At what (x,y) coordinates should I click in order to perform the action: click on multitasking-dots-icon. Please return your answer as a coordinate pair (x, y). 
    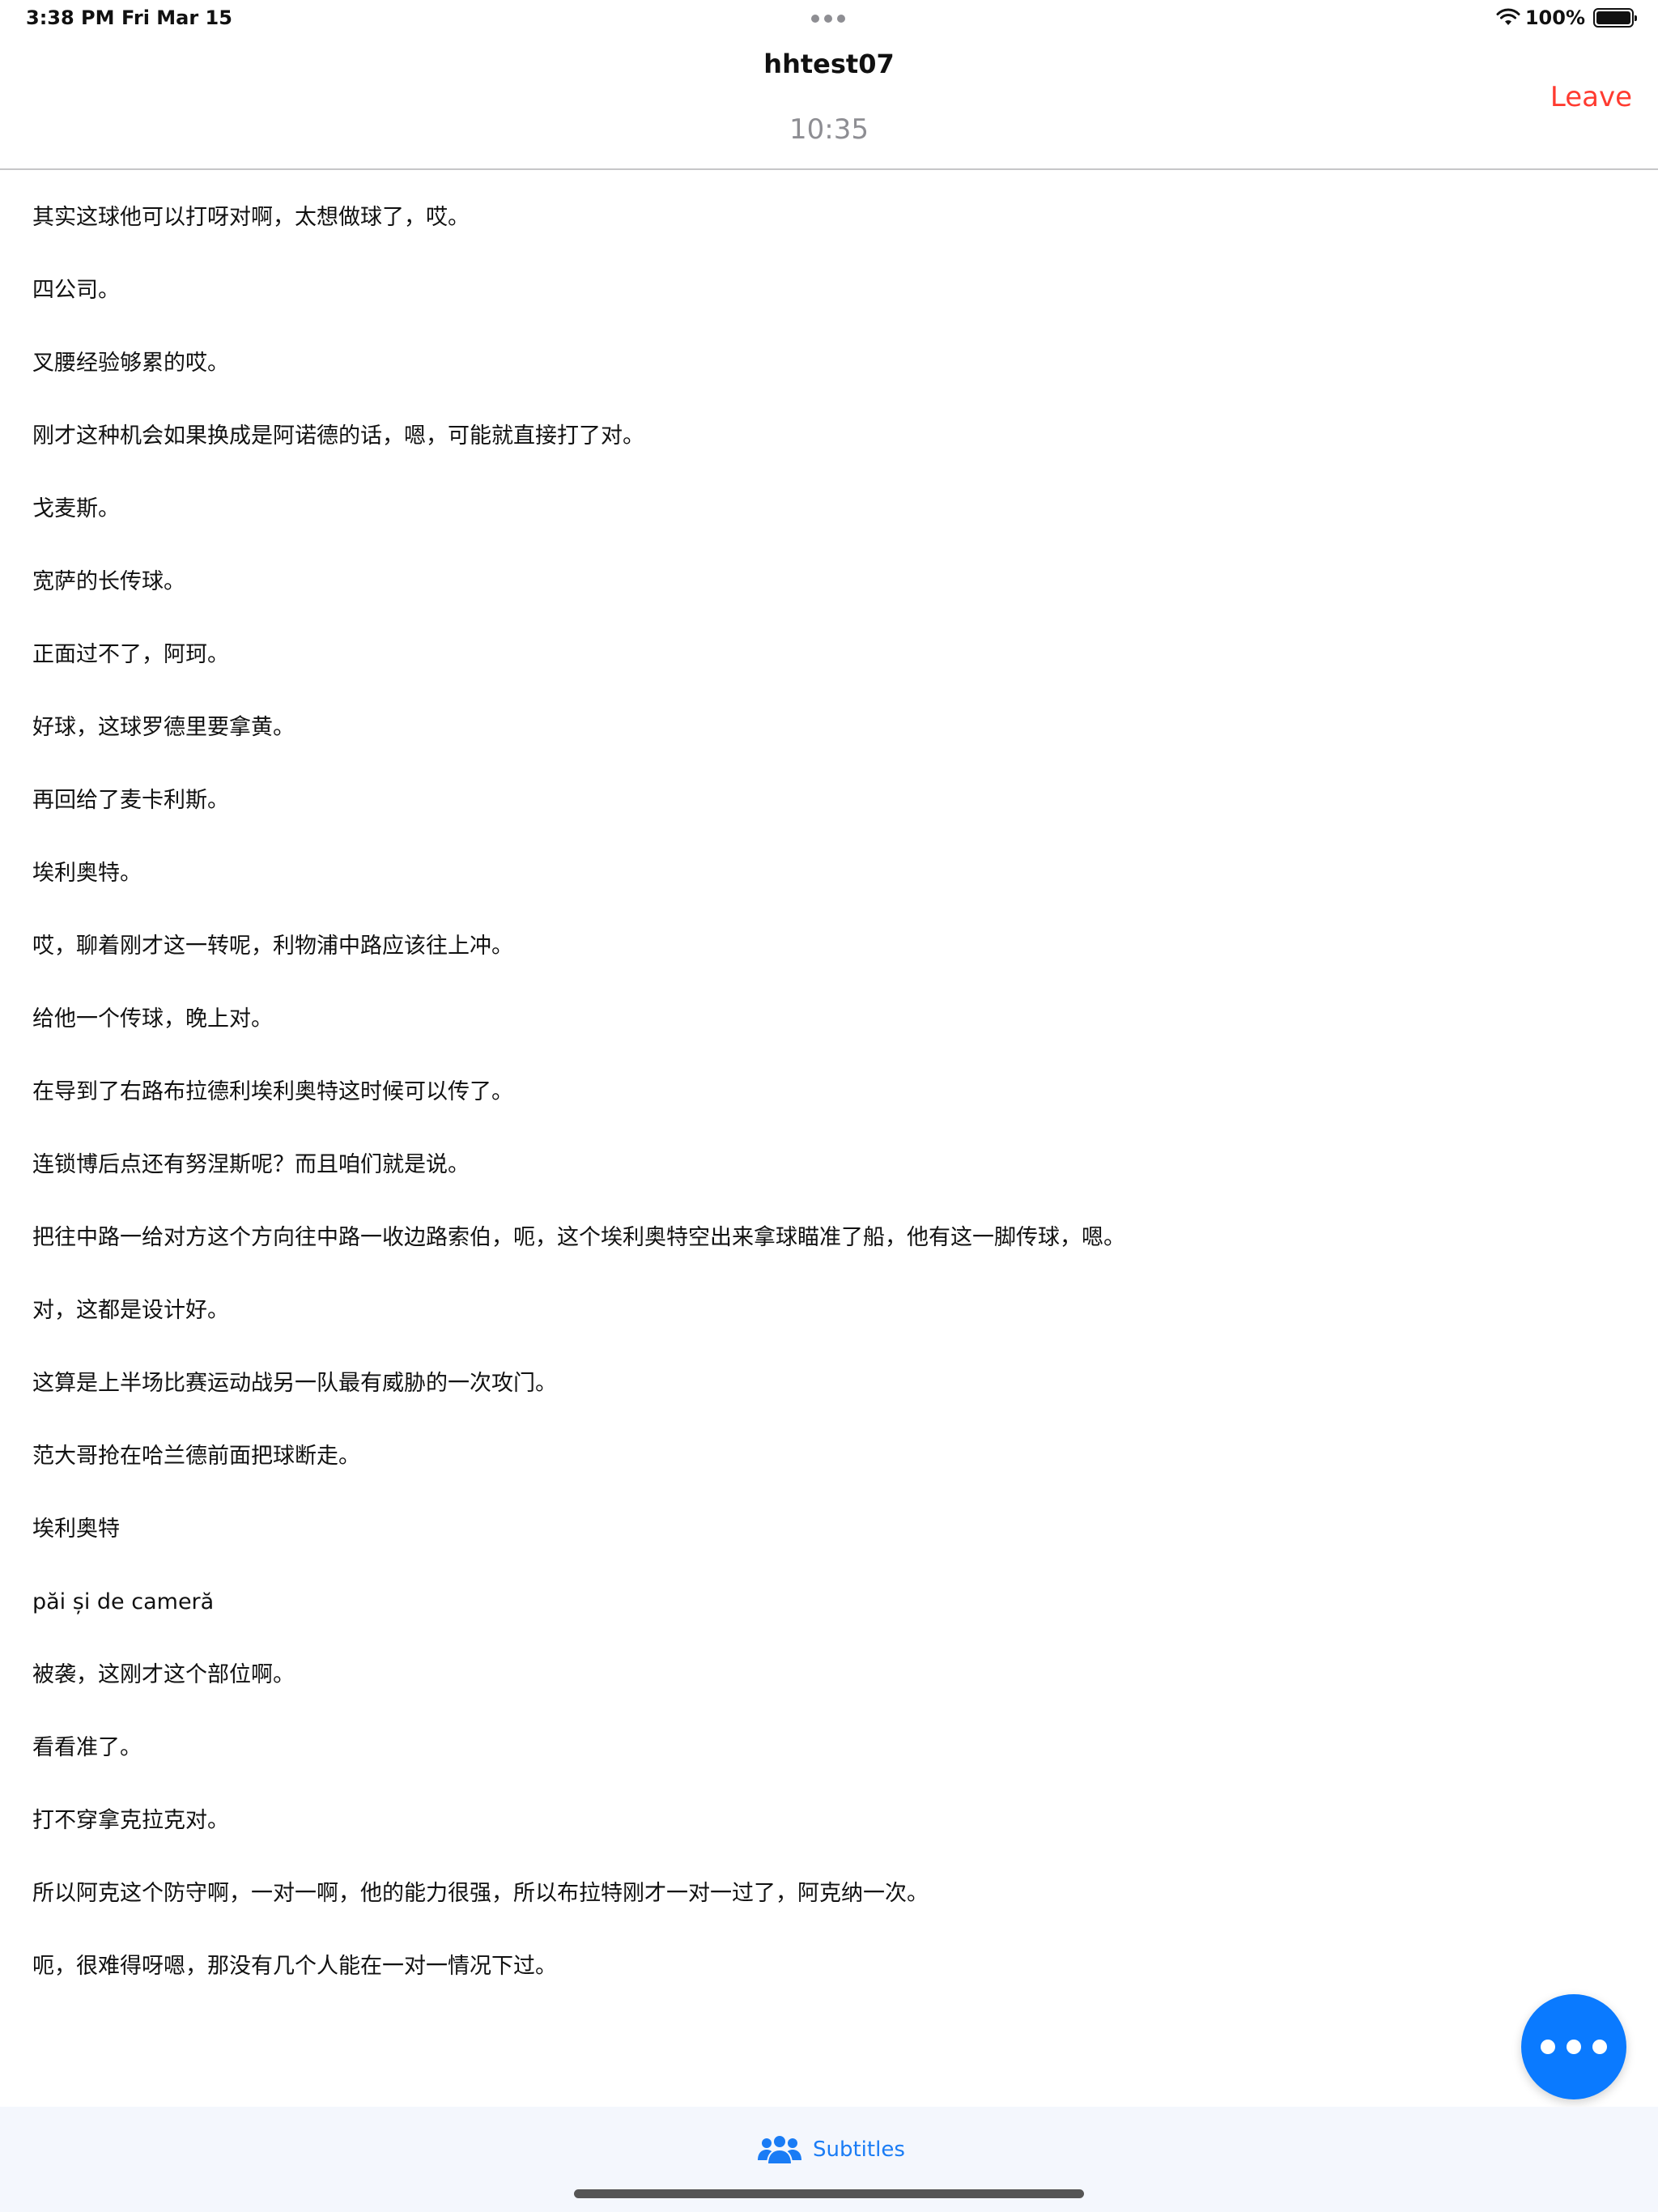
    Looking at the image, I should click on (828, 19).